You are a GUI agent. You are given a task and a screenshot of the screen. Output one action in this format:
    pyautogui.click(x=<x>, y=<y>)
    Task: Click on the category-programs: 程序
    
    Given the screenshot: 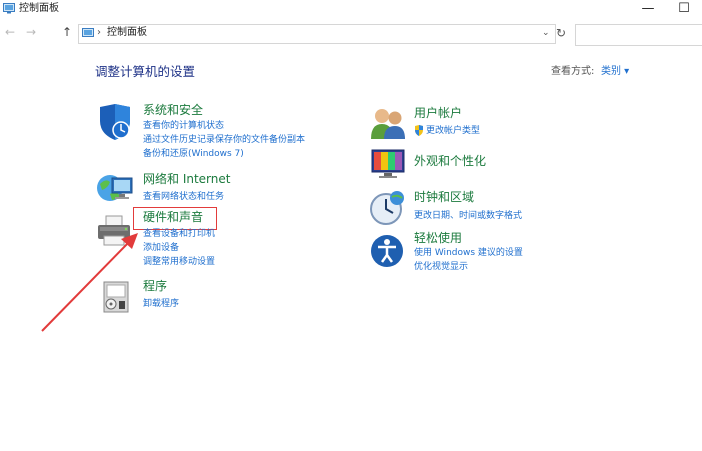 What is the action you would take?
    pyautogui.click(x=155, y=286)
    